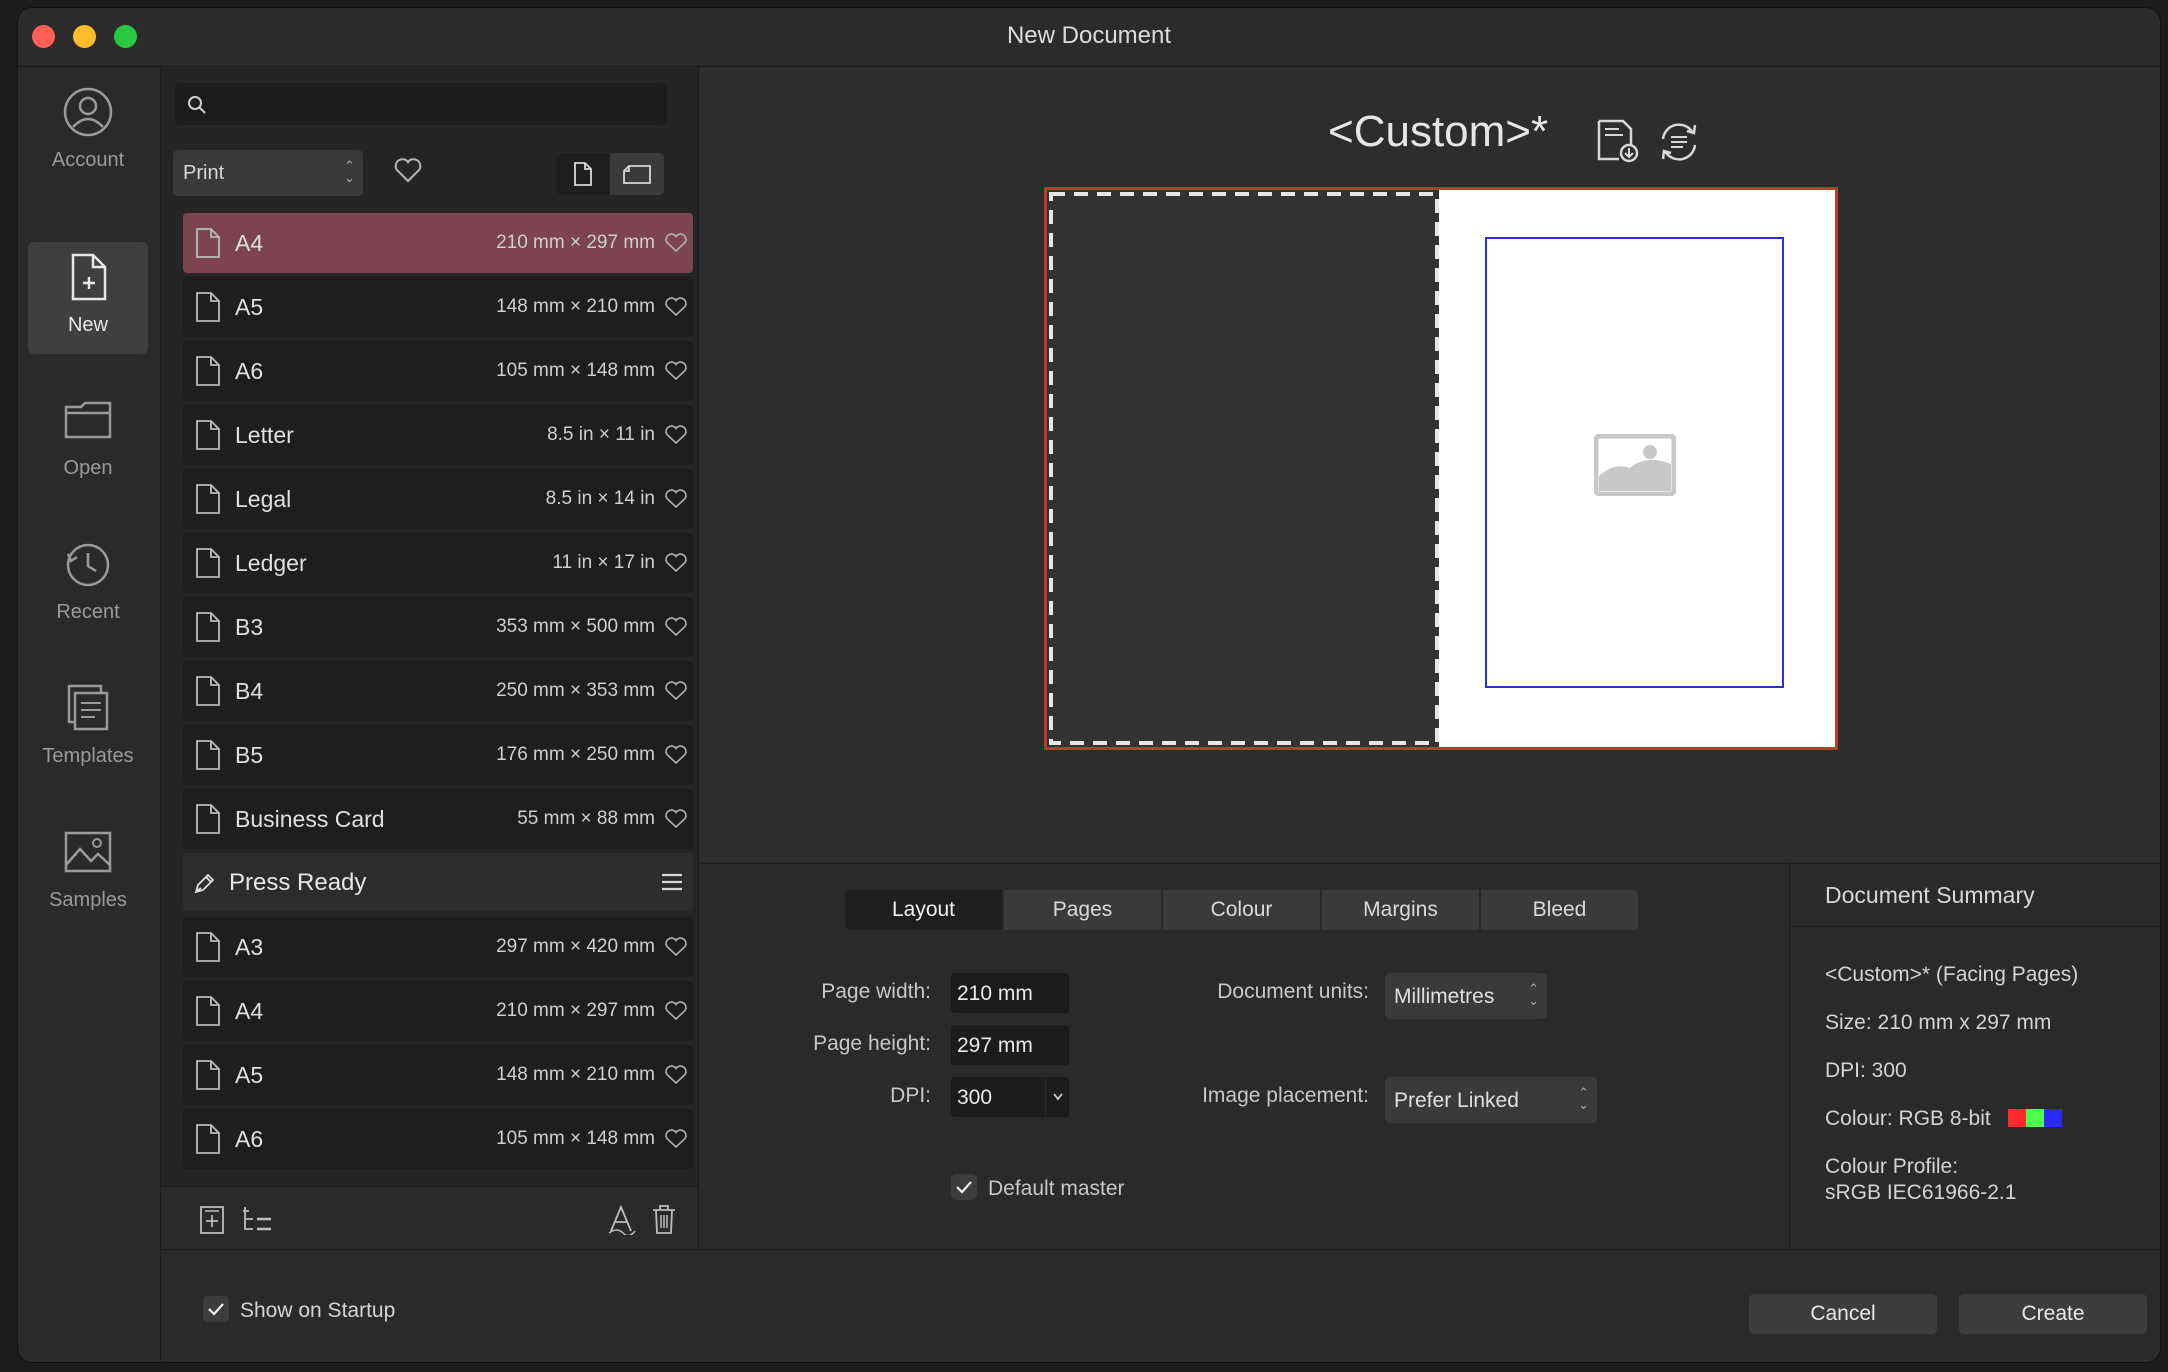 The width and height of the screenshot is (2168, 1372). I want to click on image-placement-select: Prefer Linked ⌃ ⌄, so click(1491, 1100).